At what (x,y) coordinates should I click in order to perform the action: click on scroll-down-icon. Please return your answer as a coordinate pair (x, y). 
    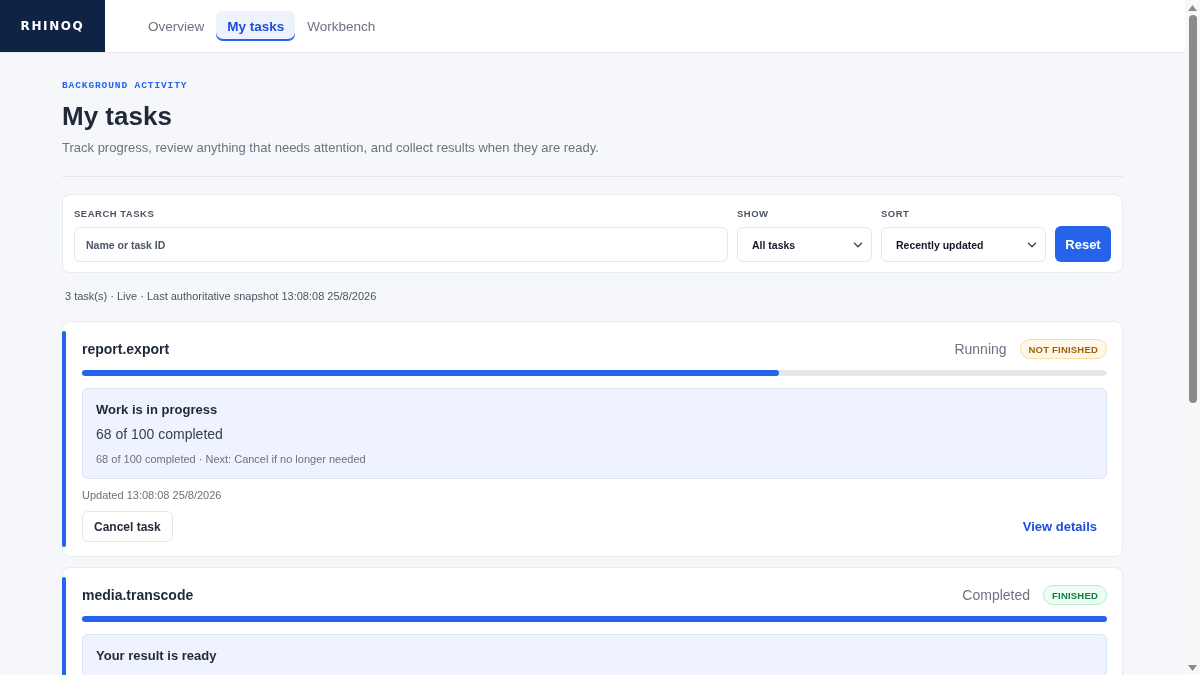
    Looking at the image, I should click on (1192, 668).